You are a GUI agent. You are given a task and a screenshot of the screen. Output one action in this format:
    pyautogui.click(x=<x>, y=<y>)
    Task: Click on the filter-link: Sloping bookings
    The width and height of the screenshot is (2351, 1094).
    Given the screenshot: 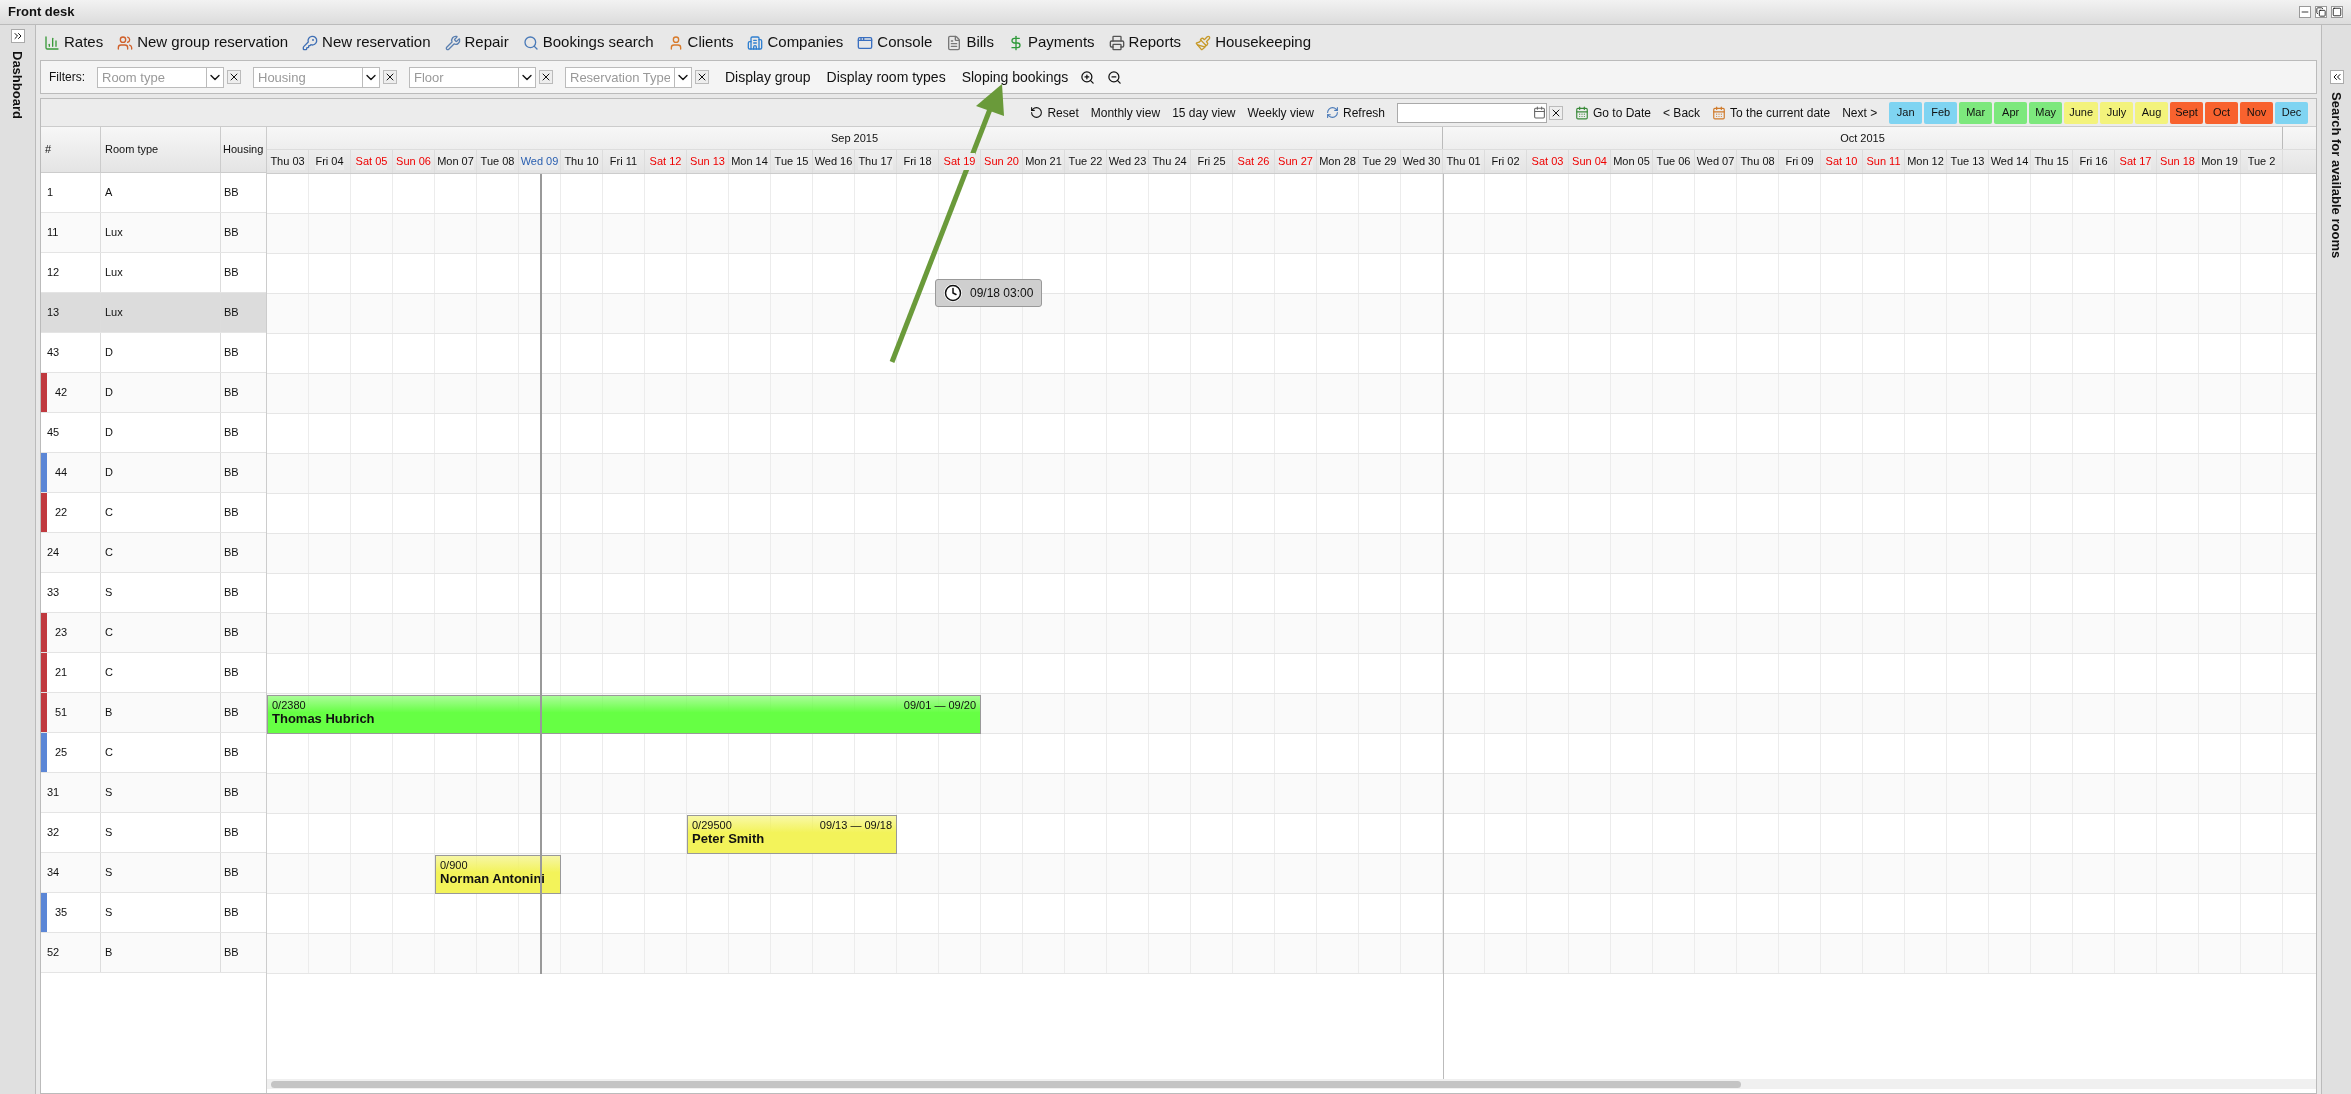 What is the action you would take?
    pyautogui.click(x=1015, y=77)
    